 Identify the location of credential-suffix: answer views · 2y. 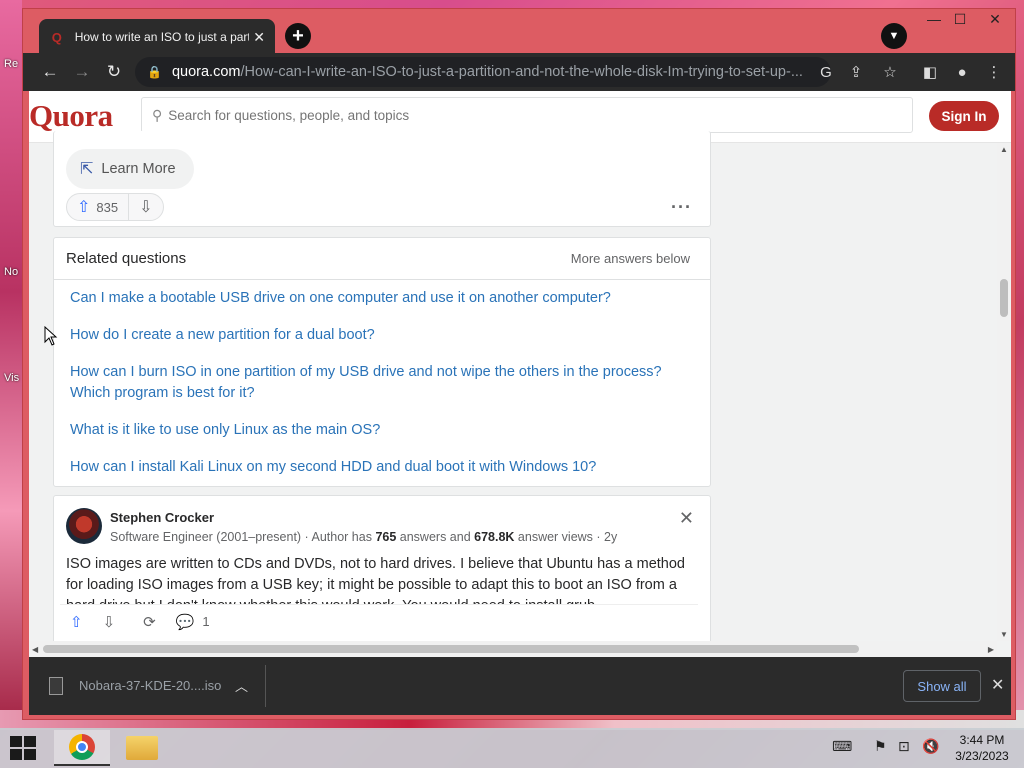
(566, 537).